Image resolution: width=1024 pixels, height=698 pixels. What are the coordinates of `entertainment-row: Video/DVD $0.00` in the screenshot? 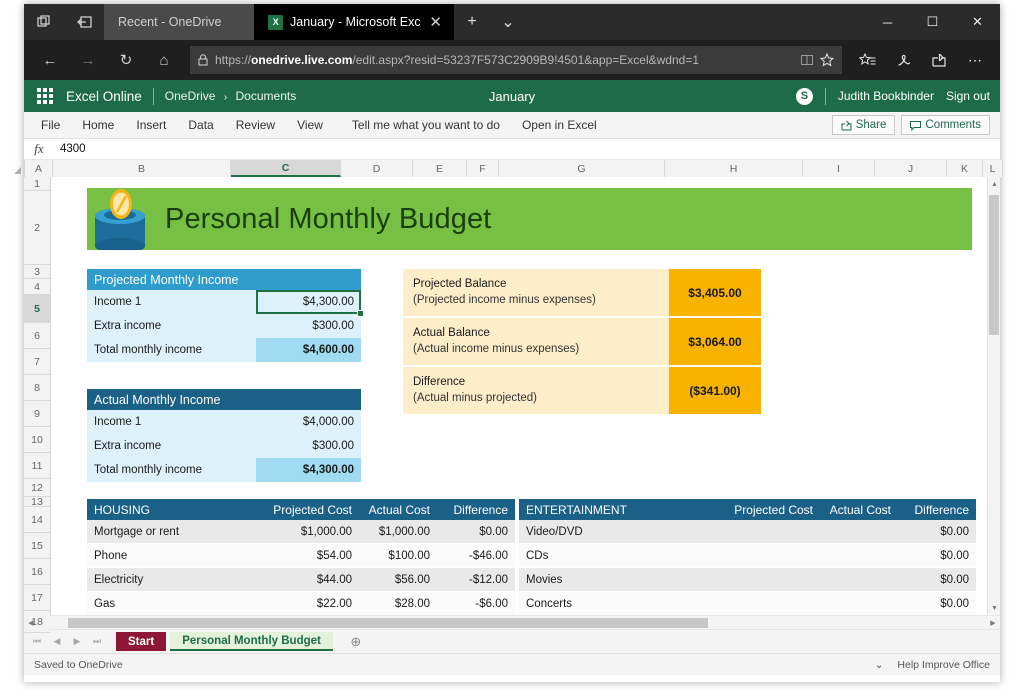 It's located at (747, 532).